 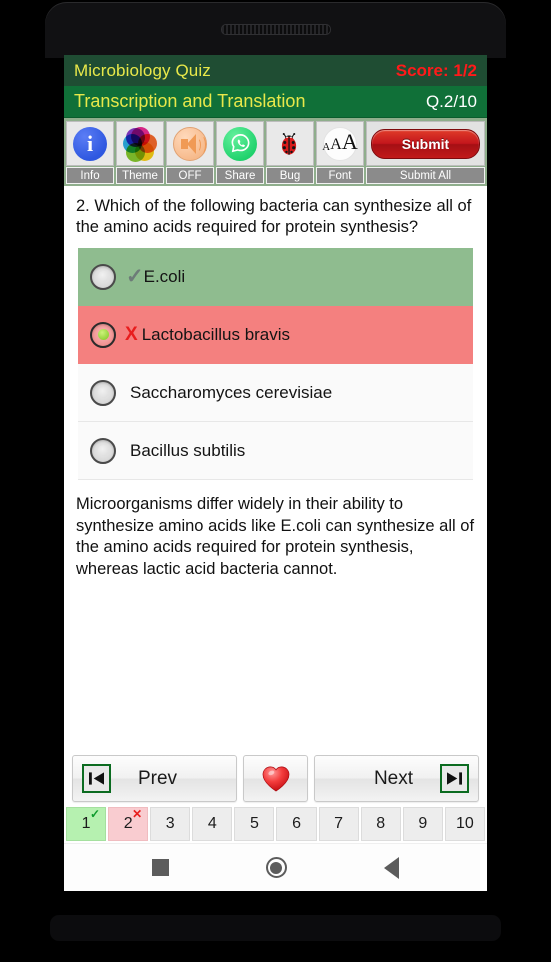 I want to click on whatsapp-share-icon, so click(x=240, y=143).